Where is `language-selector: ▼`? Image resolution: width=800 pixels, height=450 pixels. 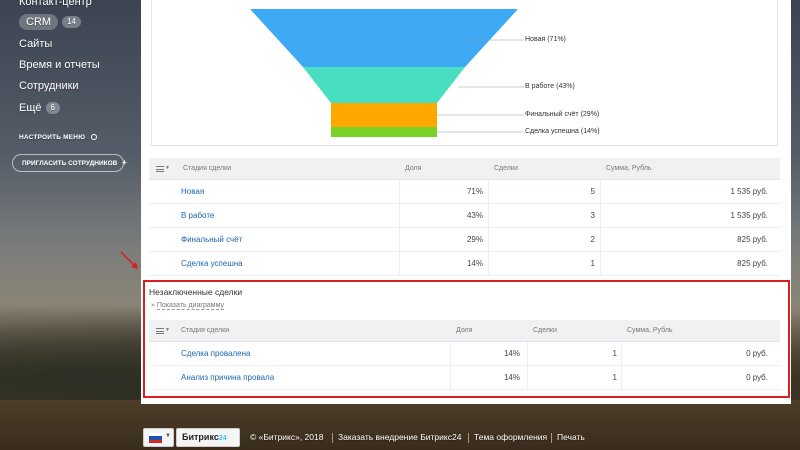
language-selector: ▼ is located at coordinates (158, 437).